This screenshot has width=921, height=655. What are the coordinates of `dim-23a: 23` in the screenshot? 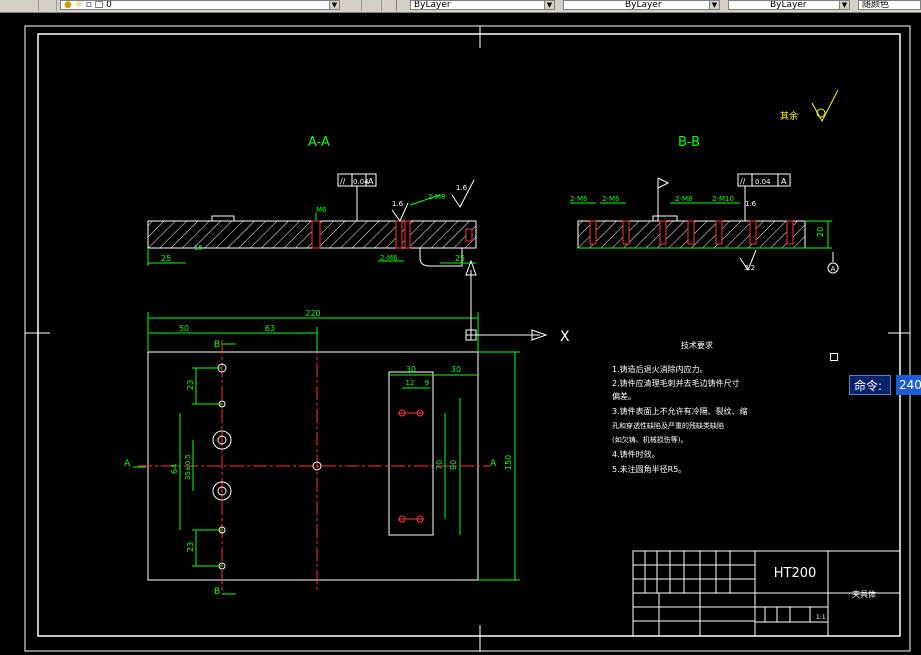 It's located at (190, 385).